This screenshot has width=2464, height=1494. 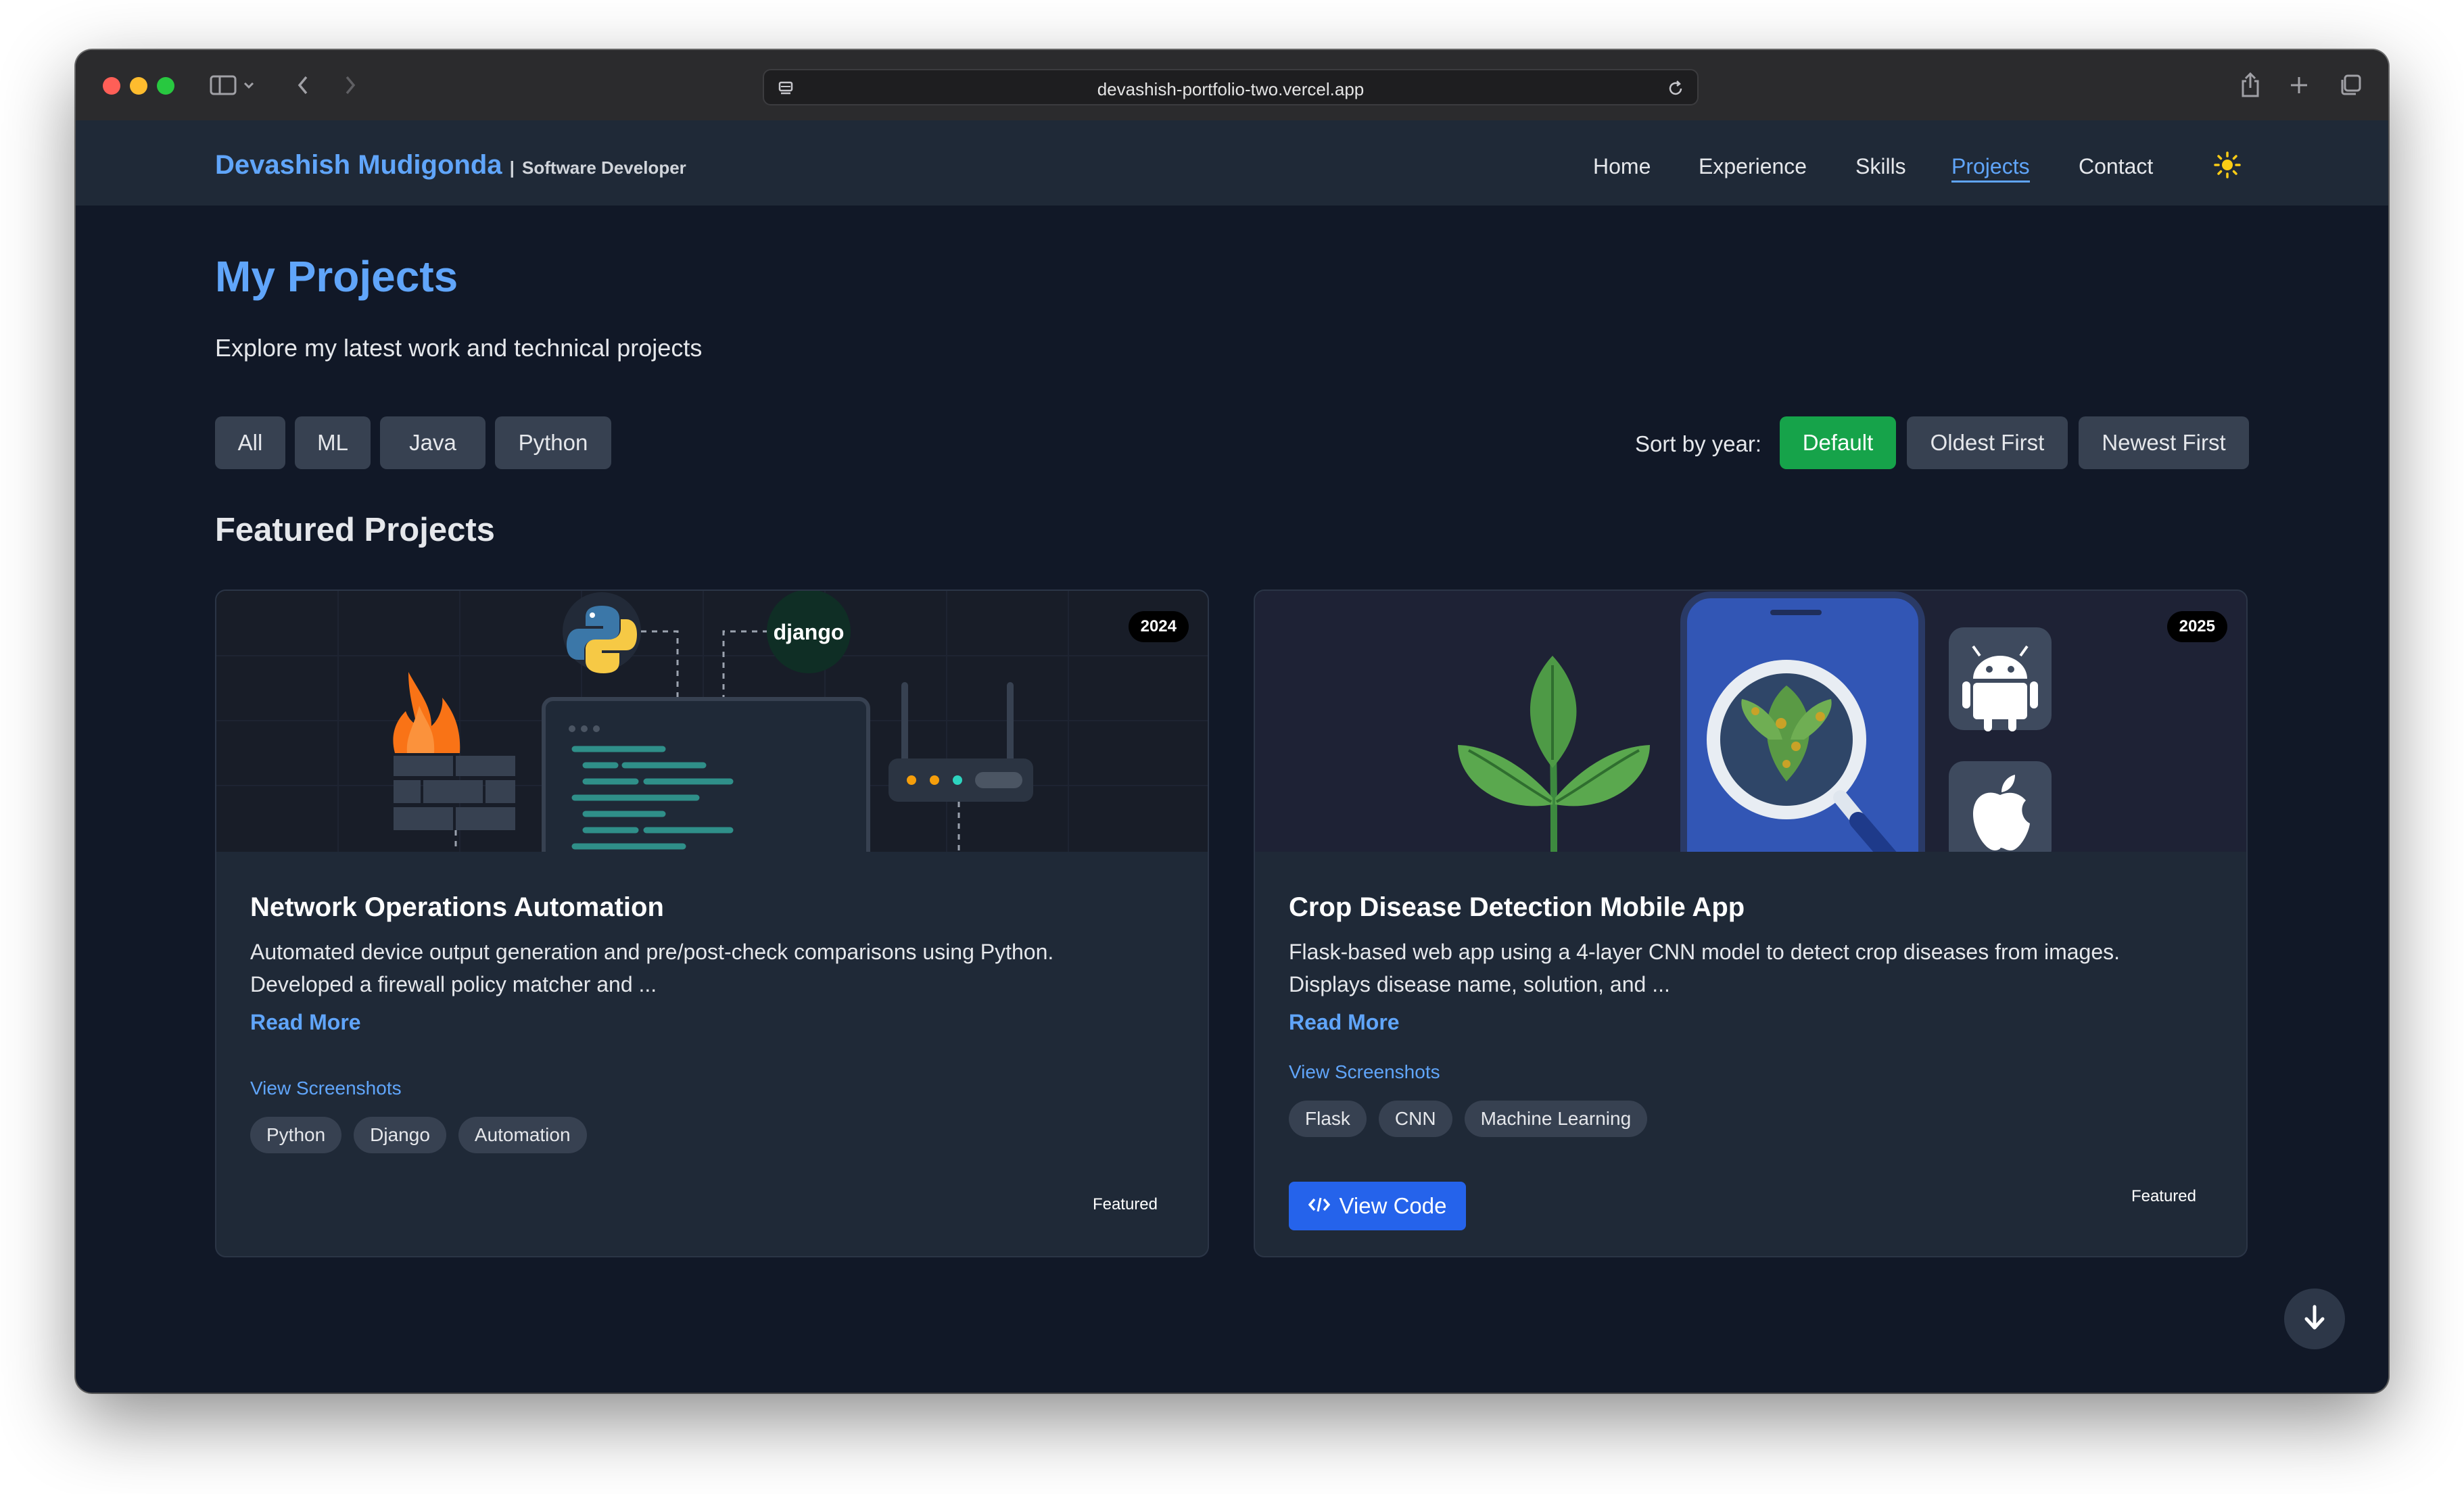 I want to click on brand-role: Software Developer, so click(x=604, y=168).